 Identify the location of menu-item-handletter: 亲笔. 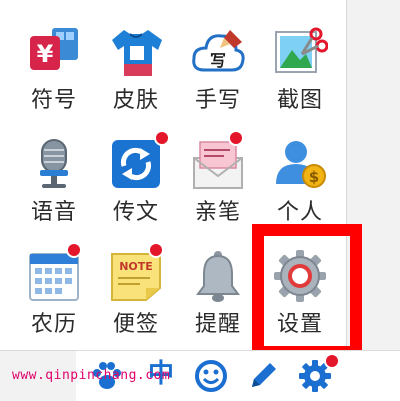
(218, 173).